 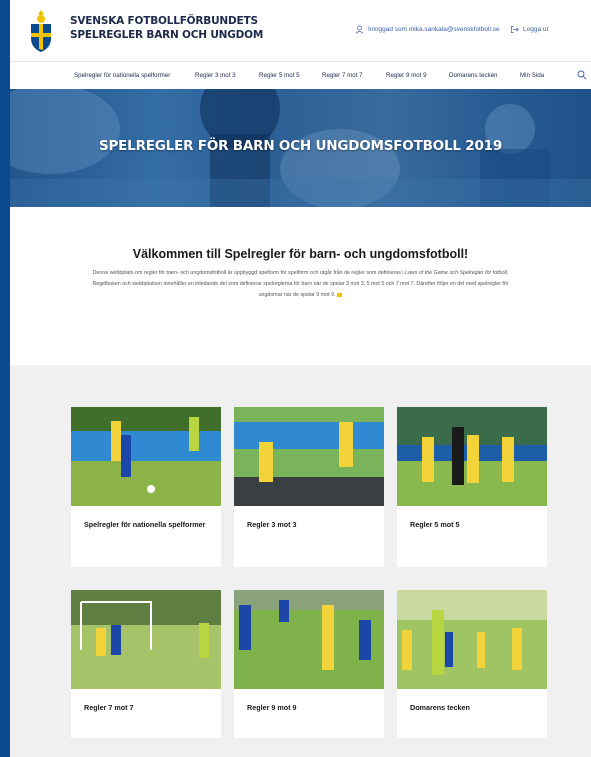 I want to click on user-icon, so click(x=359, y=29).